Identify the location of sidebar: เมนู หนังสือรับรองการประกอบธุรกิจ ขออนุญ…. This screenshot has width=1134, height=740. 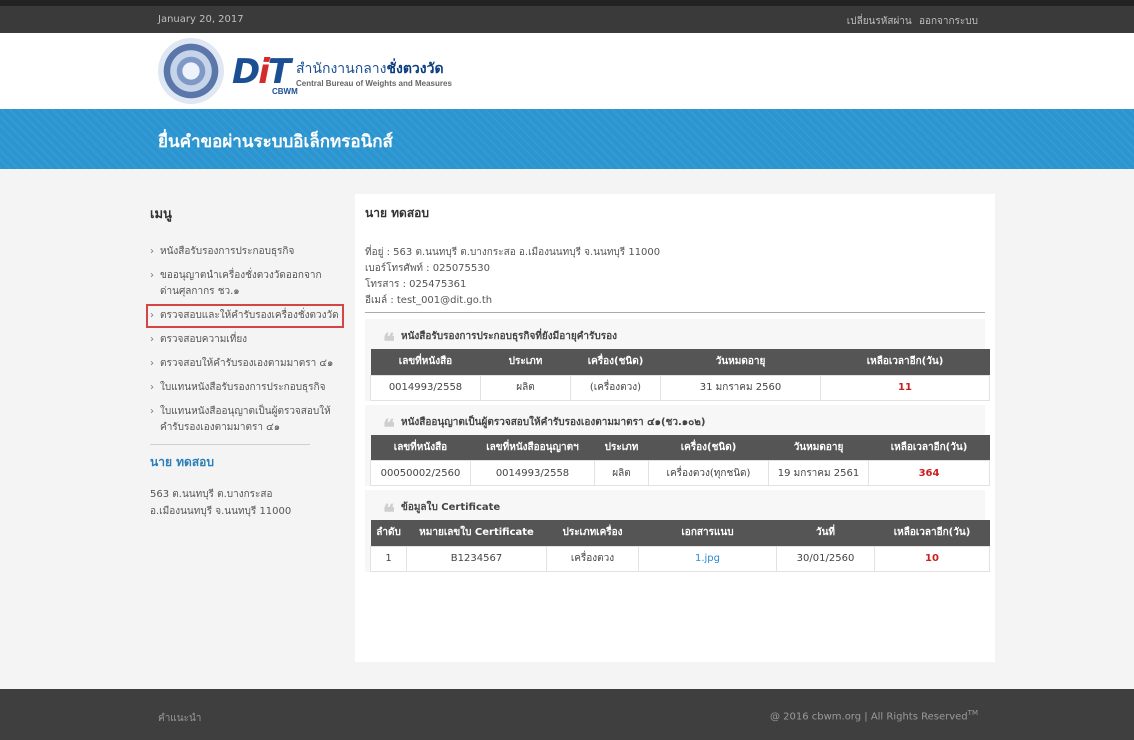
(245, 361).